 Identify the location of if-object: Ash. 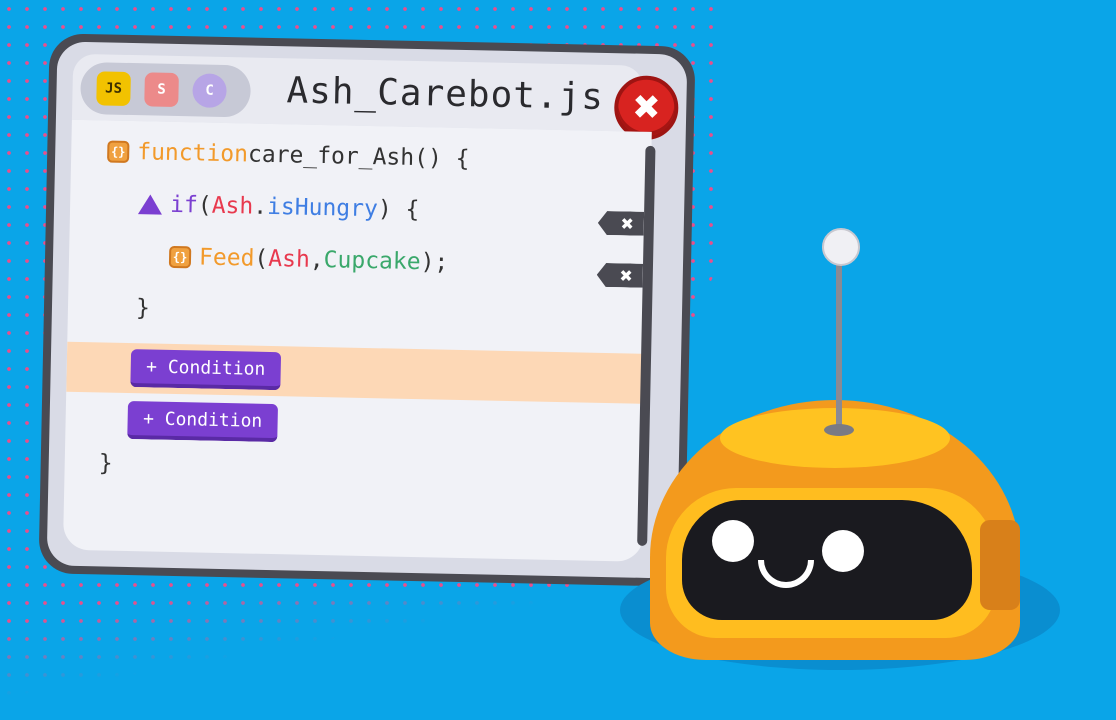
(232, 206).